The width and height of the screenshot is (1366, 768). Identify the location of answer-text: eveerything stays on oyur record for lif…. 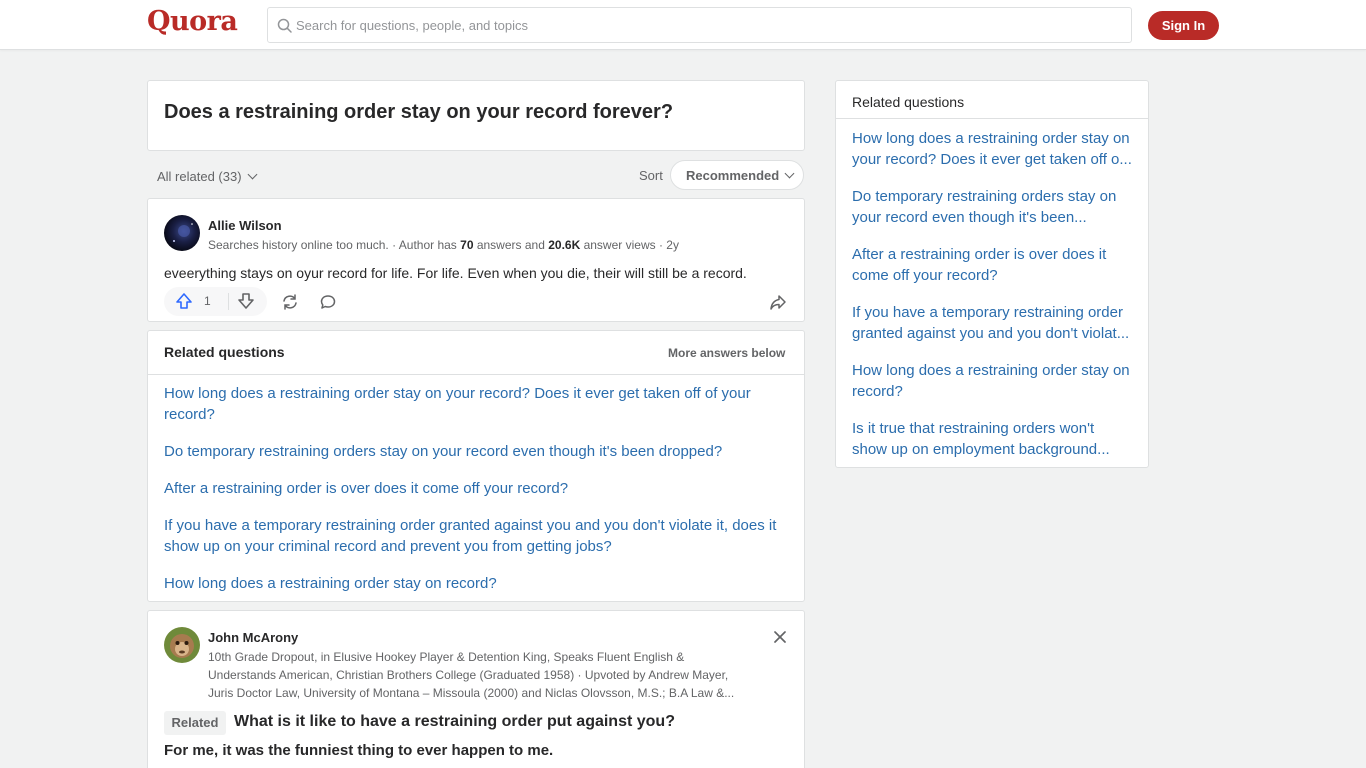
(455, 273).